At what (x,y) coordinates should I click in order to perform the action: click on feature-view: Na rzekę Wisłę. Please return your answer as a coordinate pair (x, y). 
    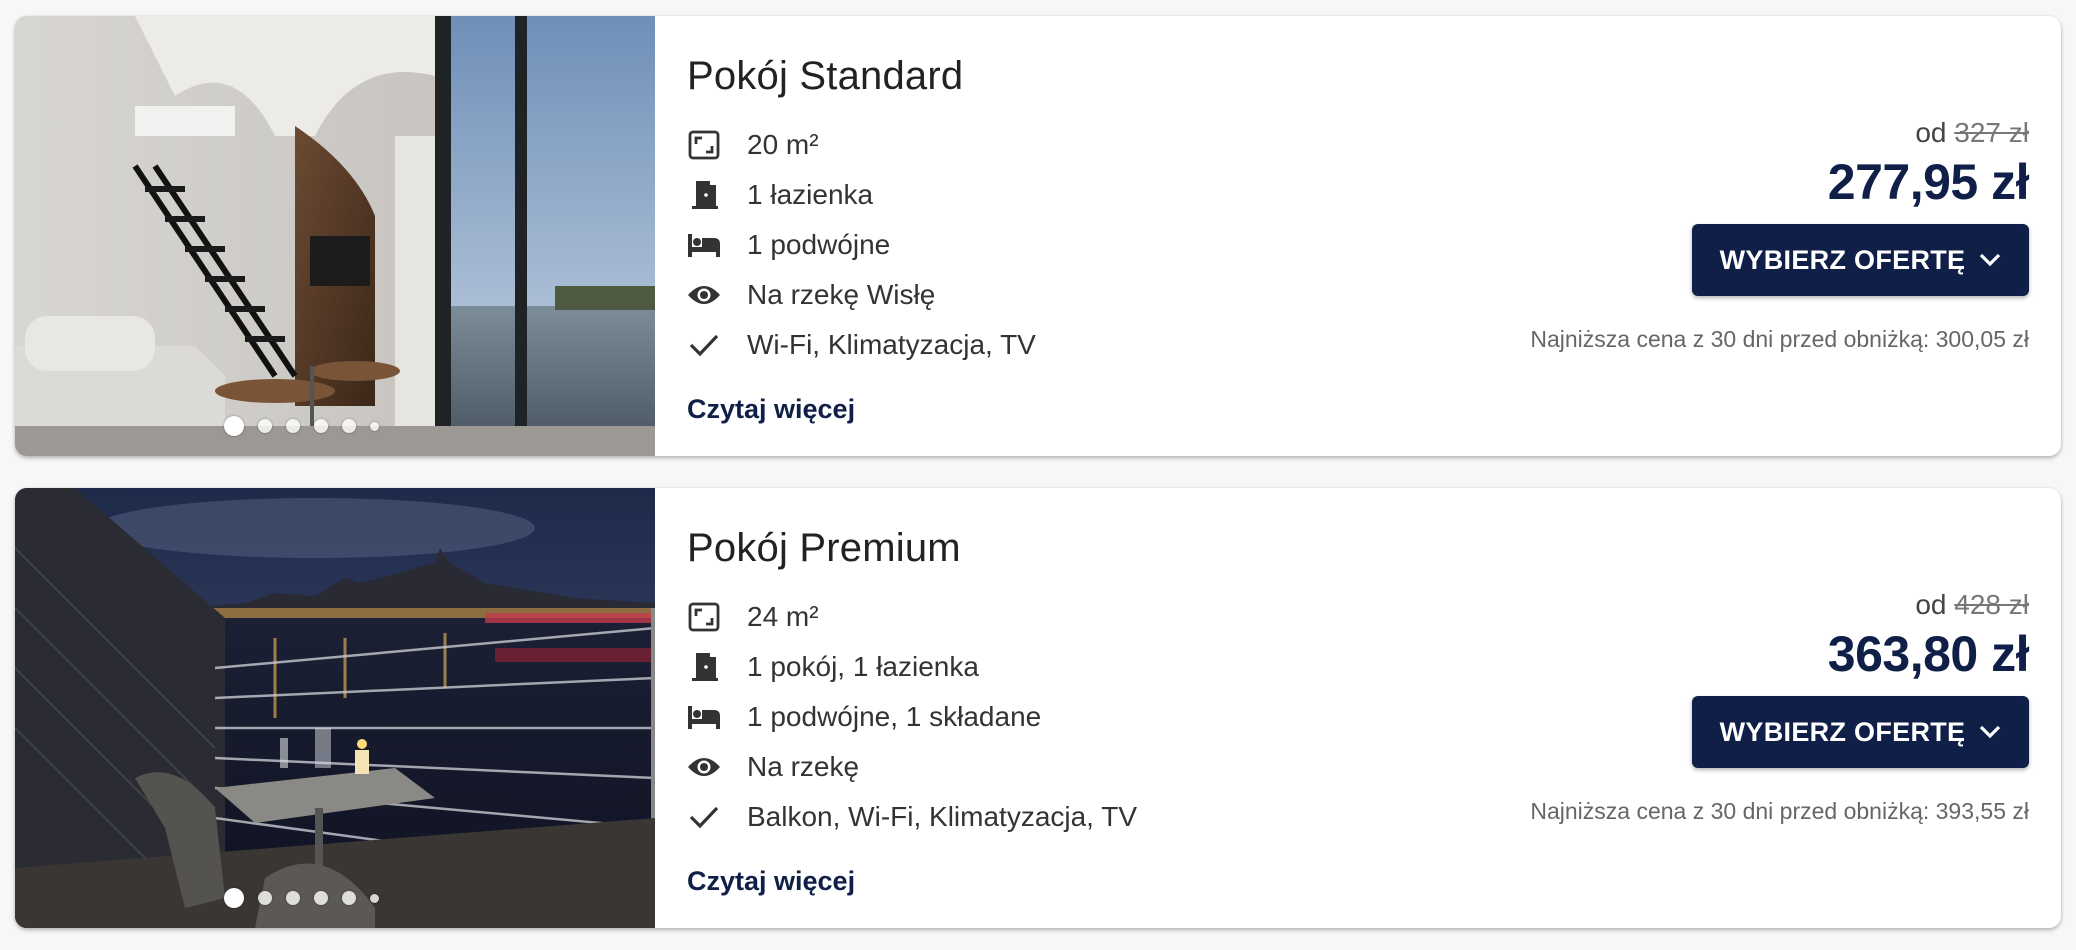
    Looking at the image, I should click on (1037, 295).